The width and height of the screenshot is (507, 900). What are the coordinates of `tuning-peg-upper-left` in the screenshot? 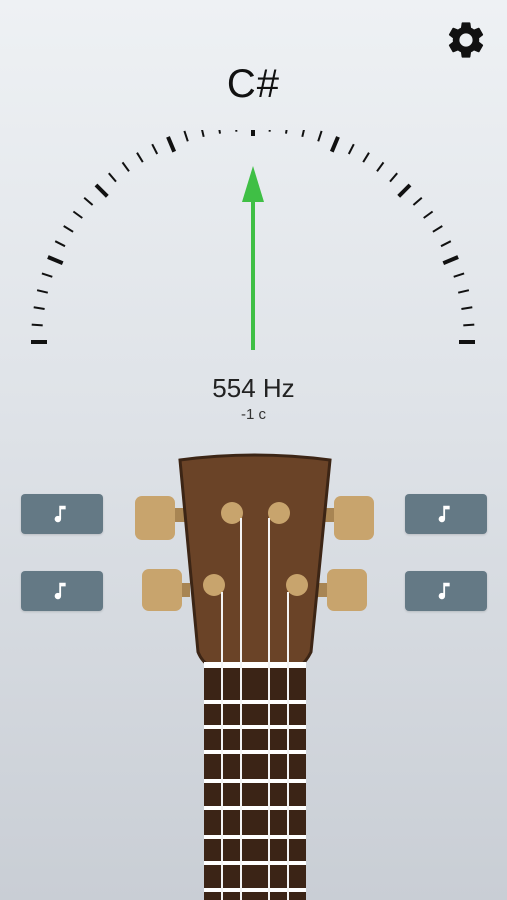 It's located at (160, 518).